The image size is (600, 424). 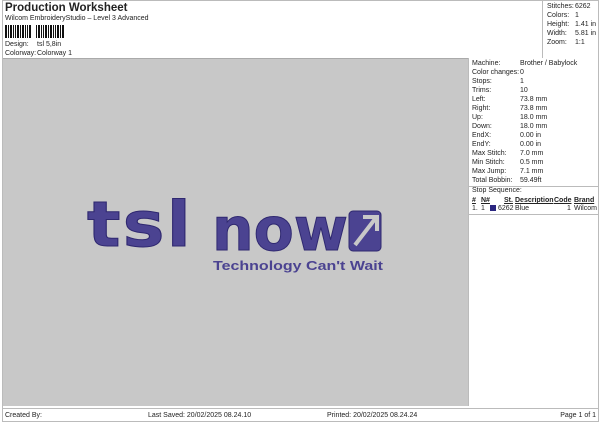 What do you see at coordinates (584, 200) in the screenshot?
I see `col-brand: Brand` at bounding box center [584, 200].